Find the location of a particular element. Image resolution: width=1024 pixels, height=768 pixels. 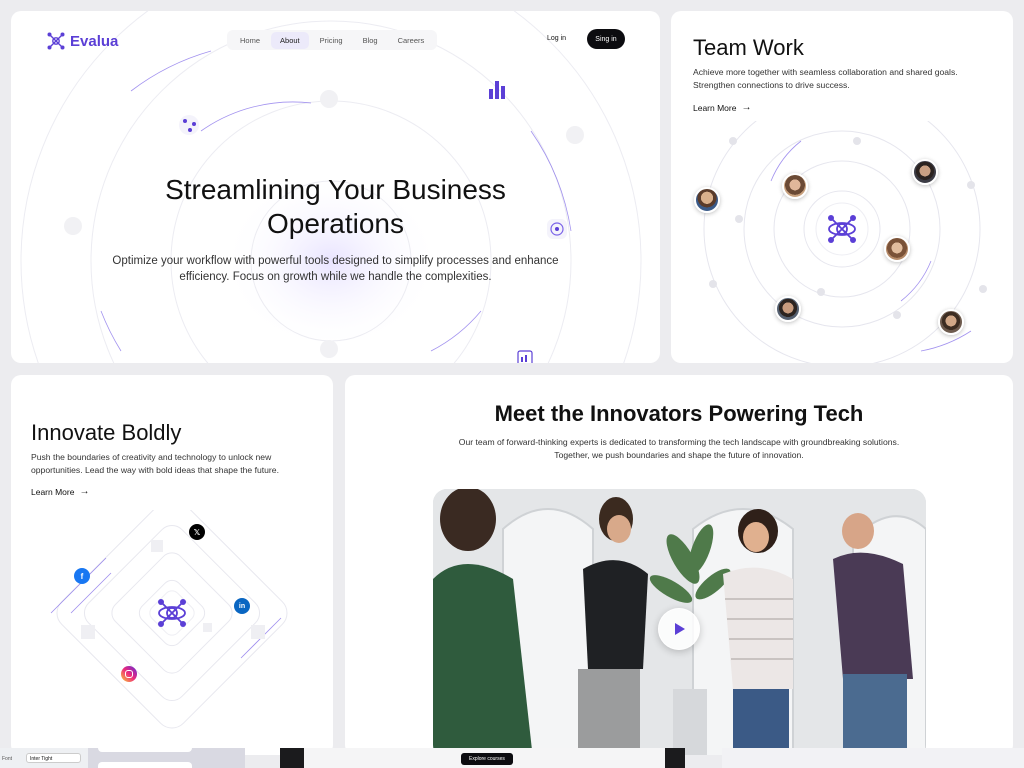

hero-title-line2: Operations is located at coordinates (335, 223).